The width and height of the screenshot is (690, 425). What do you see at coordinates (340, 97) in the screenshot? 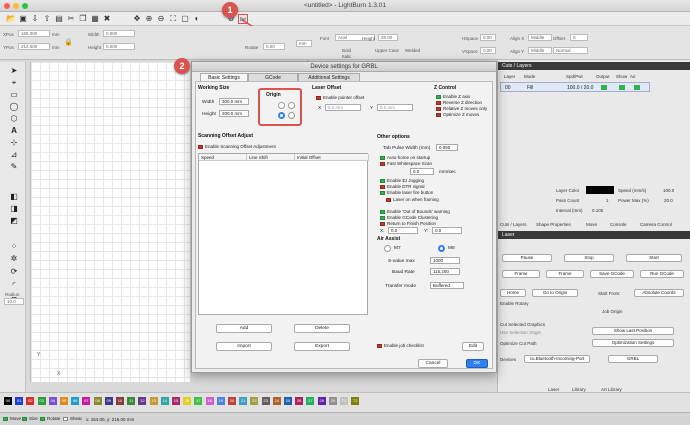
I see `enable-pointer-offset-checkbox: Enable pointer offset` at bounding box center [340, 97].